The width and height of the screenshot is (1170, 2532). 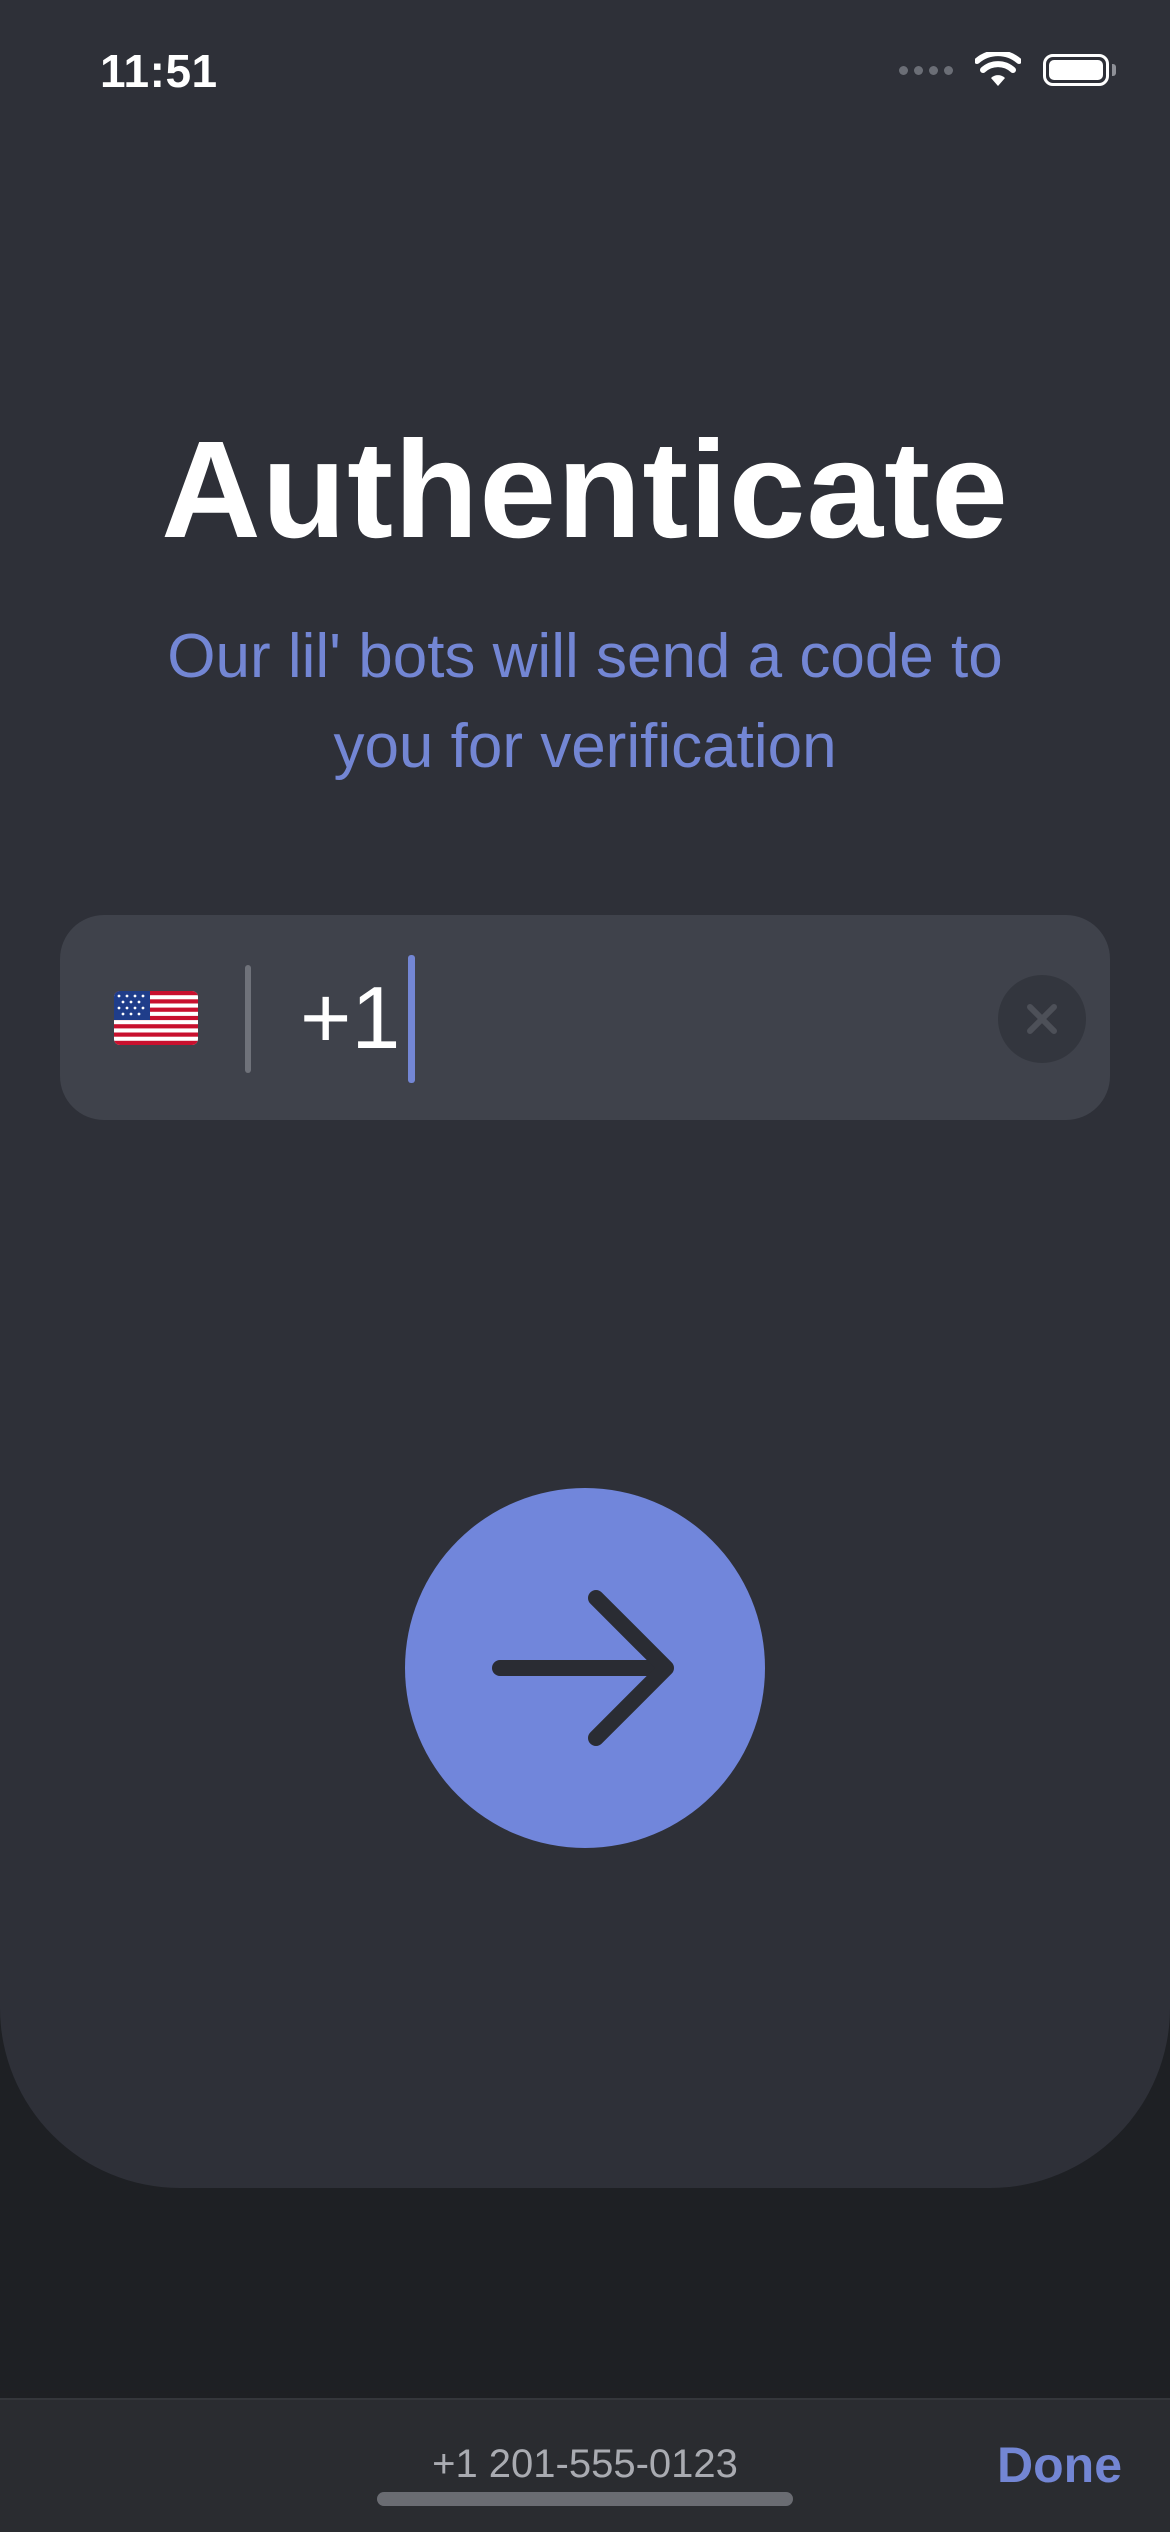 I want to click on status-time: 11:51, so click(x=159, y=71).